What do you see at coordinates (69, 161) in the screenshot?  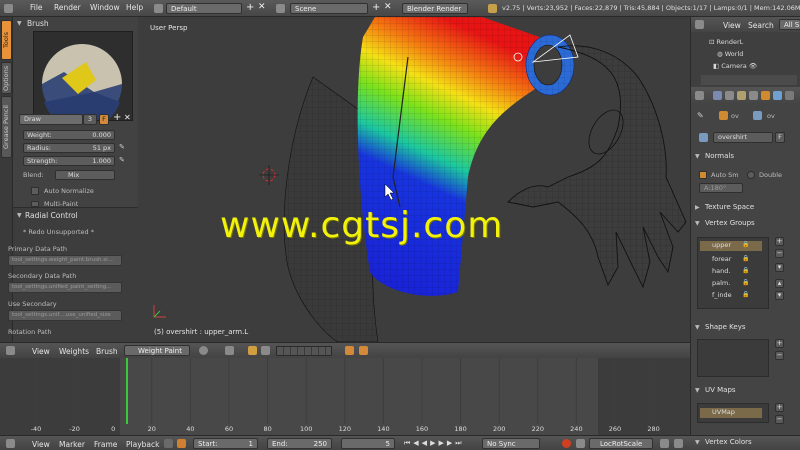 I see `strength-slider: Strength: 1.000` at bounding box center [69, 161].